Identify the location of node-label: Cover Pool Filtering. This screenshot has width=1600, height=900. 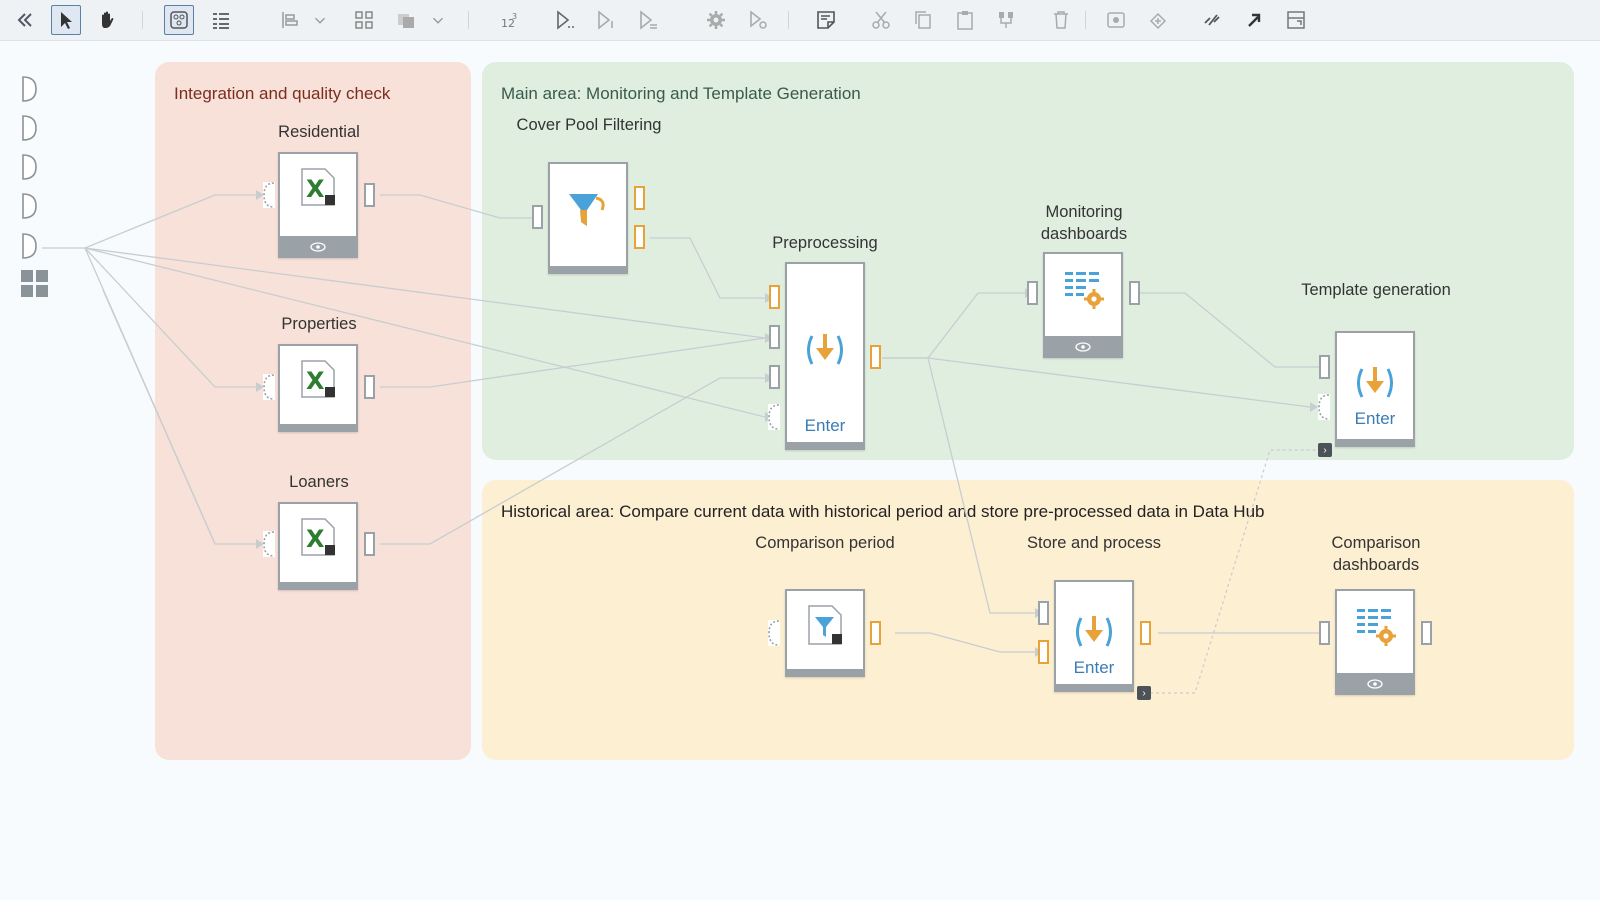
(589, 125).